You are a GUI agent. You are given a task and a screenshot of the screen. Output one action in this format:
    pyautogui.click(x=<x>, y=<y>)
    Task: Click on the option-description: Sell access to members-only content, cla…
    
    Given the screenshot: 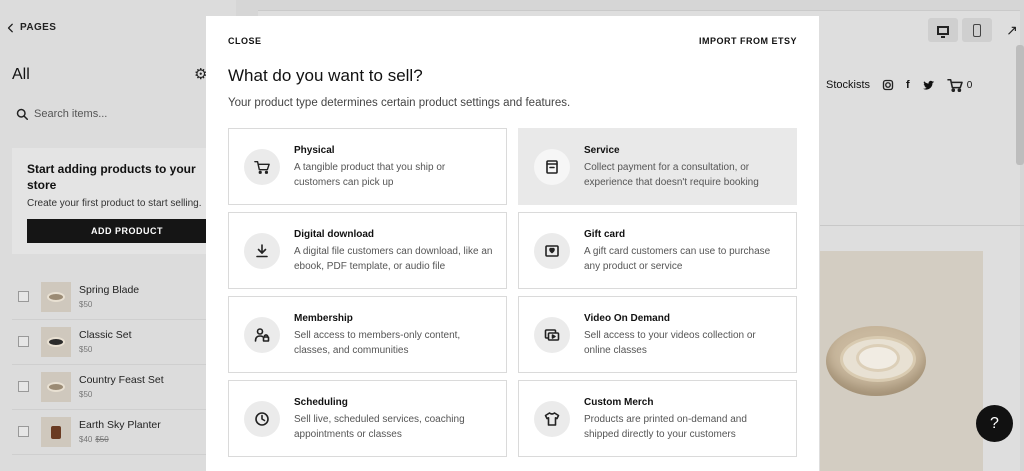 What is the action you would take?
    pyautogui.click(x=377, y=343)
    